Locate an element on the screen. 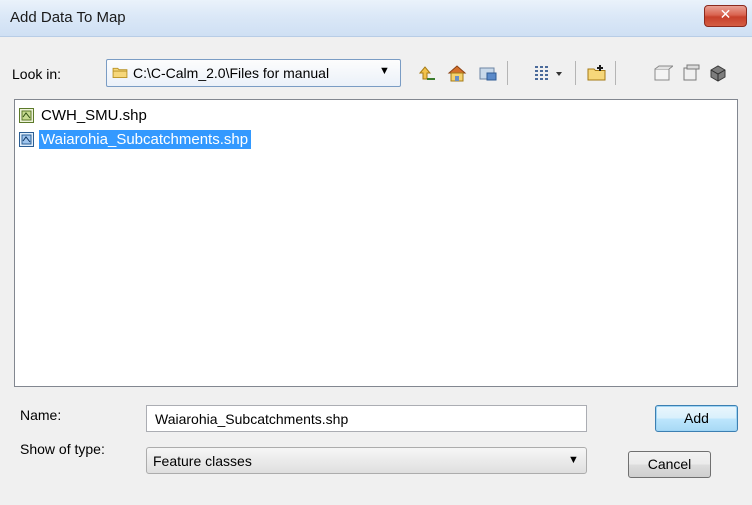  geodatabase-icon is located at coordinates (718, 73).